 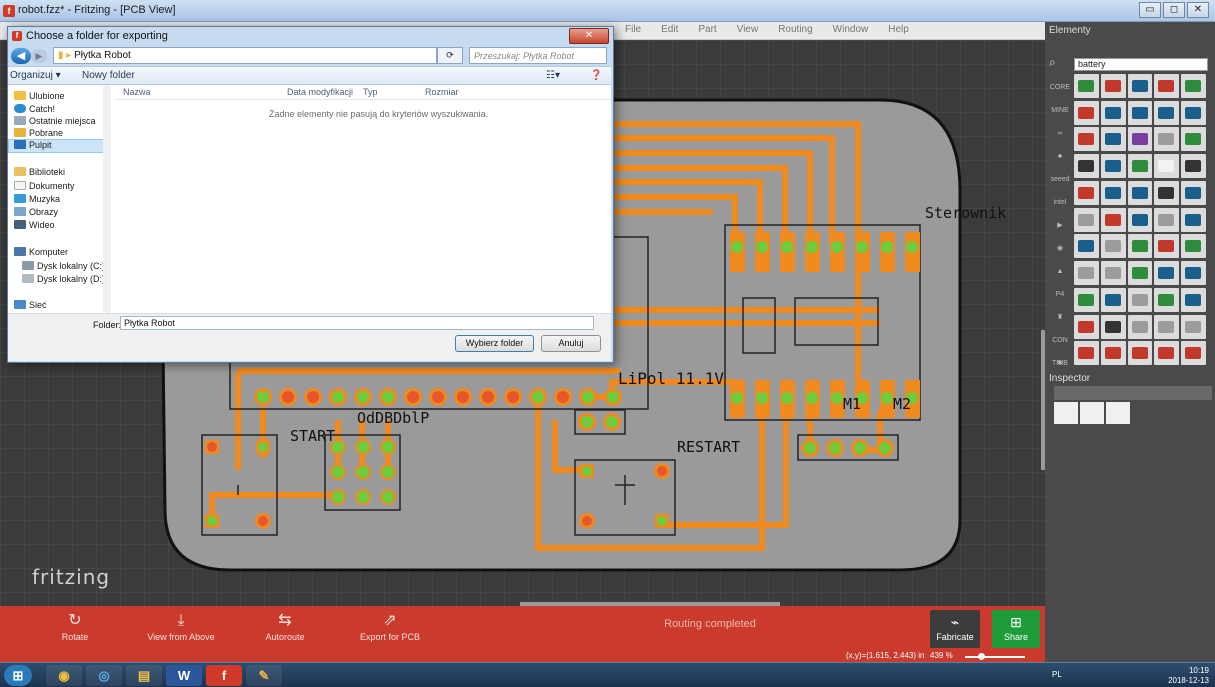 I want to click on language-indicator: PL, so click(x=1057, y=674).